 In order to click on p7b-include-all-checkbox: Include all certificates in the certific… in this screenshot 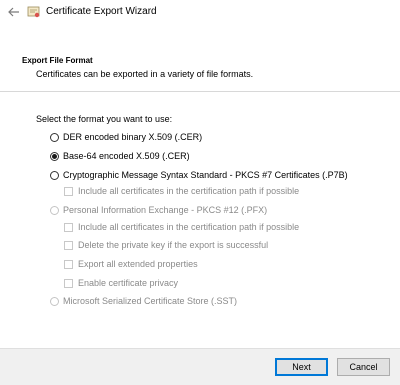, I will do `click(181, 191)`.